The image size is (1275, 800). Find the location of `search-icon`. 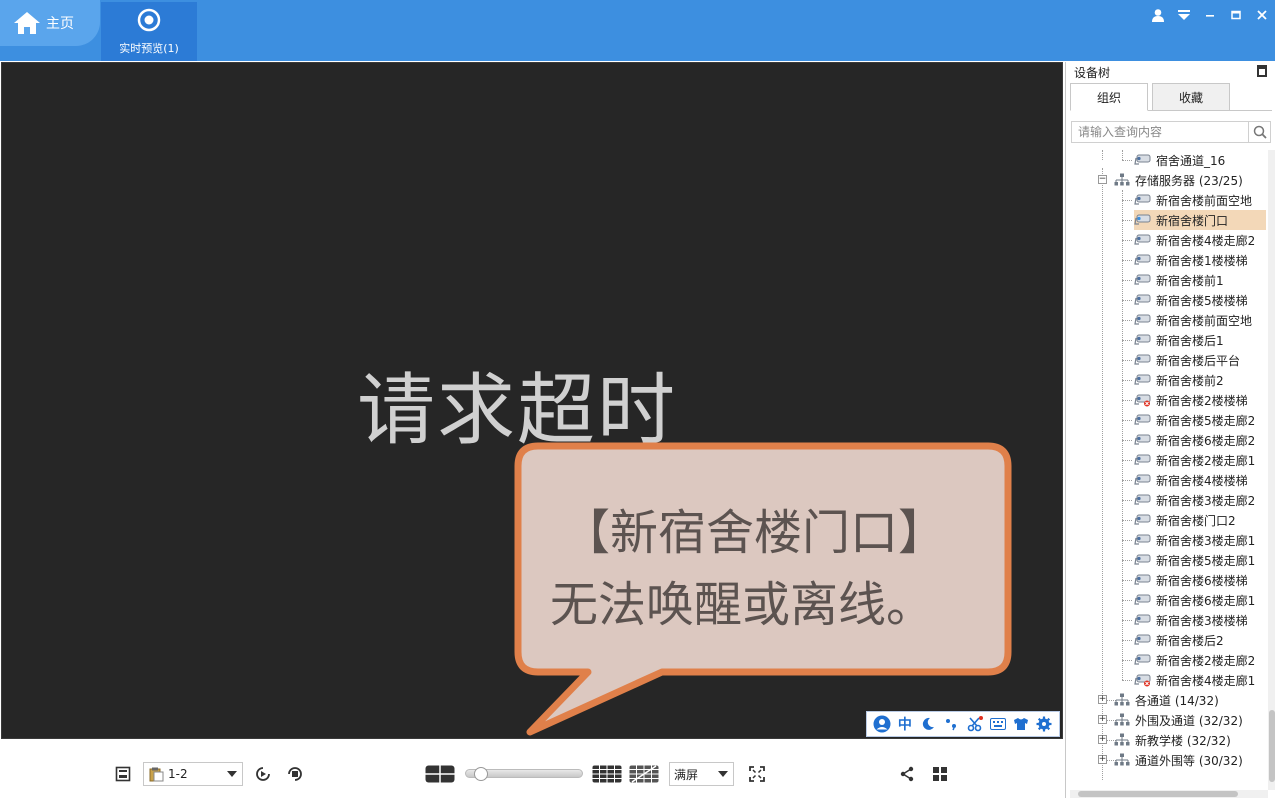

search-icon is located at coordinates (1259, 132).